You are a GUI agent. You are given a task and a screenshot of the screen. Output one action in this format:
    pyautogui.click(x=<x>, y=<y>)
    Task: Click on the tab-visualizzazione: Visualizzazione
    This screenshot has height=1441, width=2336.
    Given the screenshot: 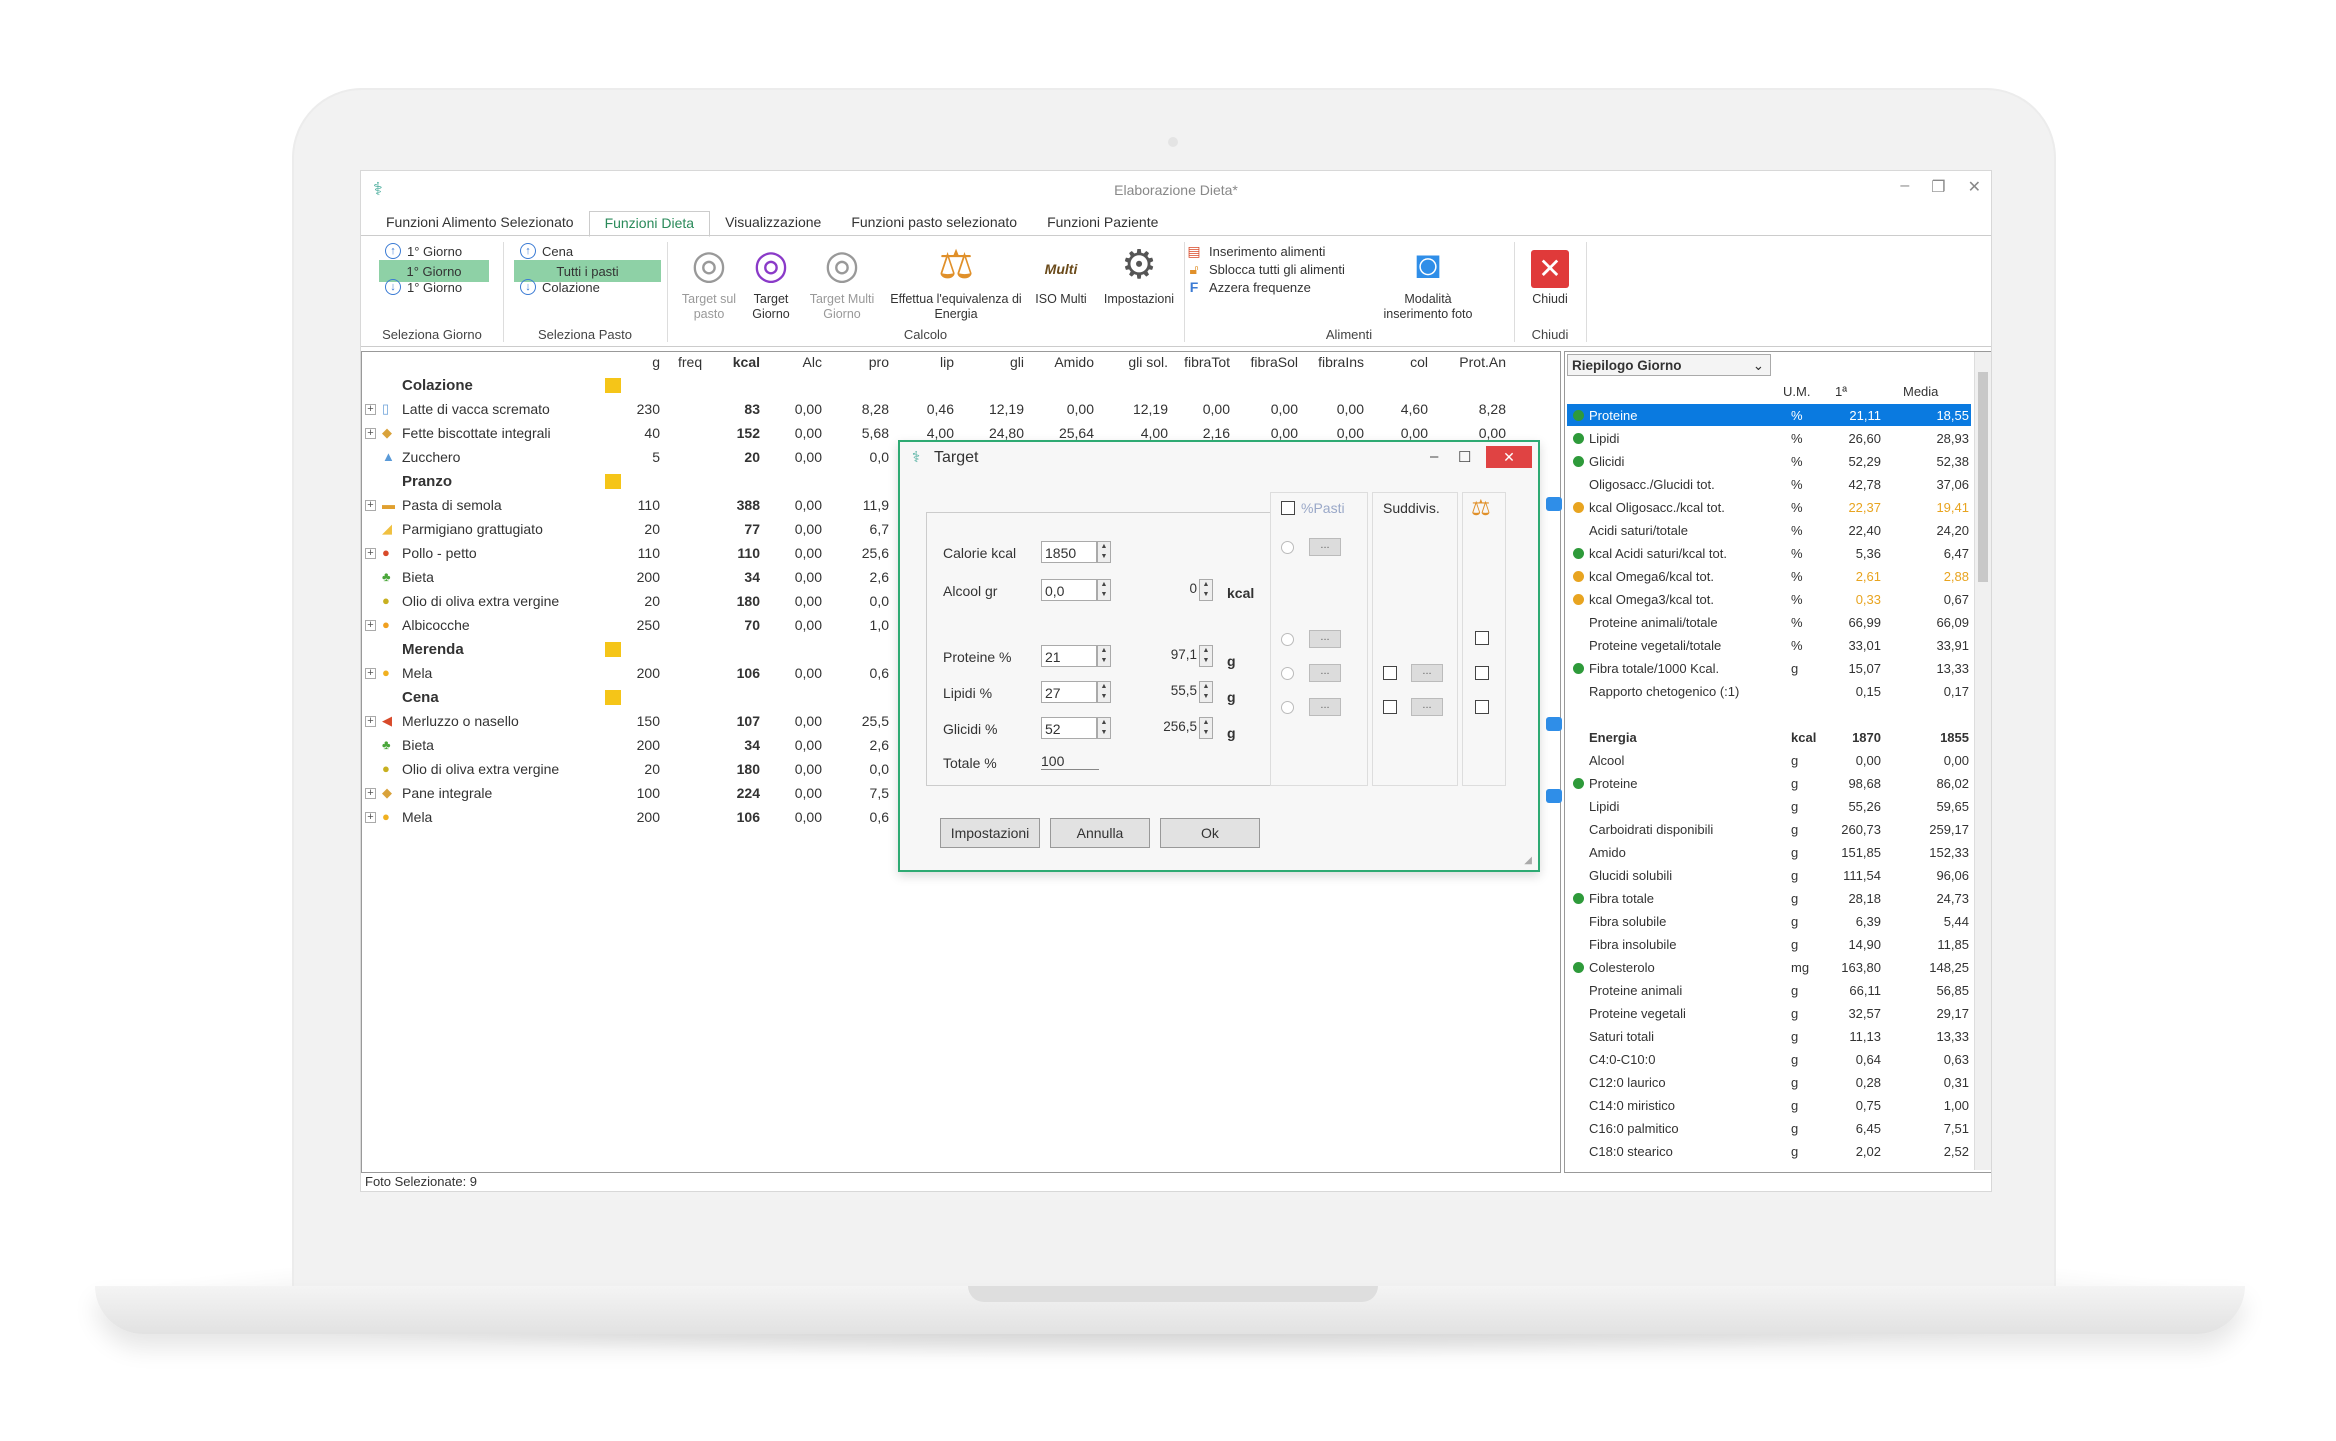 What is the action you would take?
    pyautogui.click(x=773, y=223)
    